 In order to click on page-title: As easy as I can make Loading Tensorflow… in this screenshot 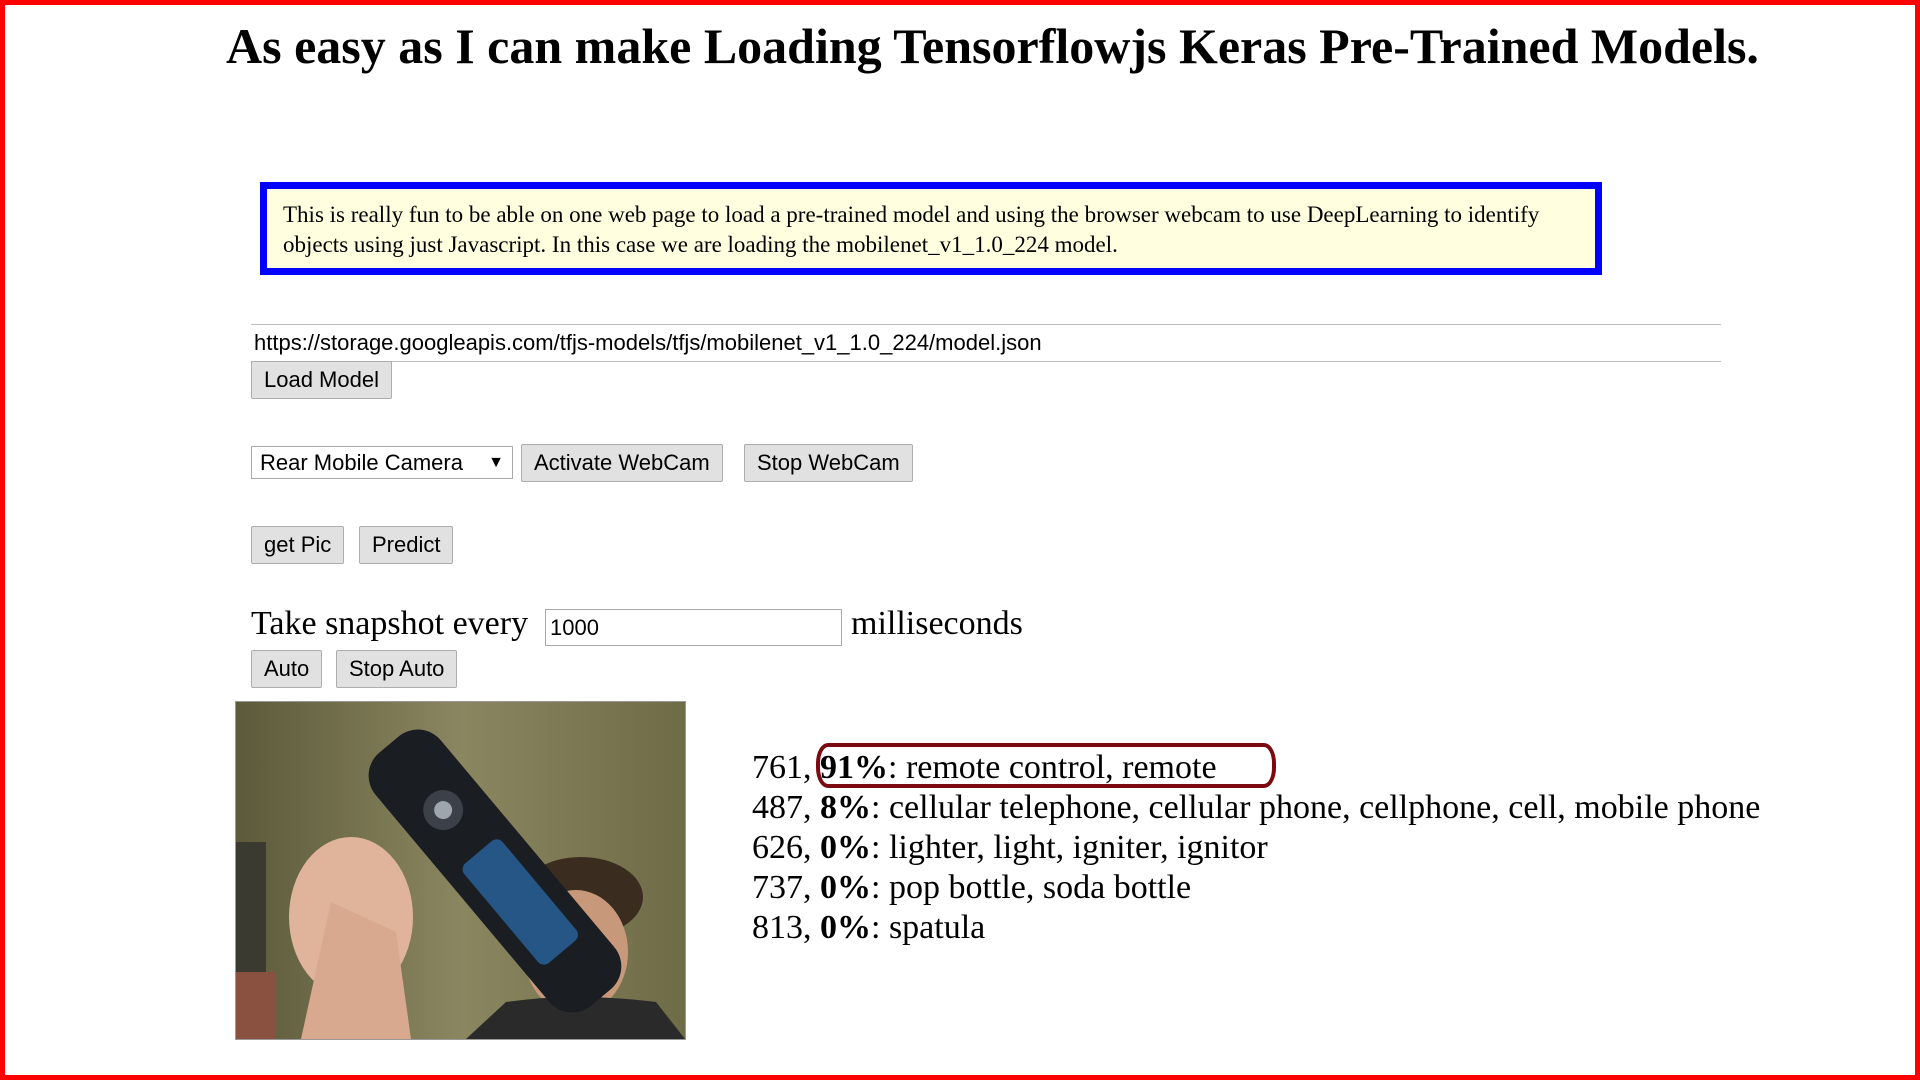, I will do `click(992, 46)`.